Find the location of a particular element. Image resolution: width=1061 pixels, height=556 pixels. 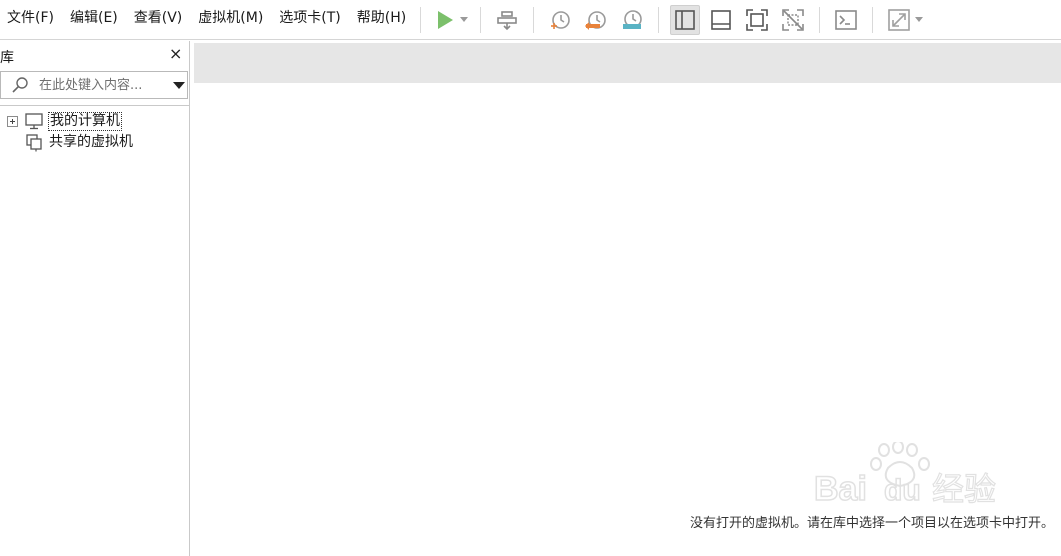

menu-view: 查看(V) is located at coordinates (158, 20).